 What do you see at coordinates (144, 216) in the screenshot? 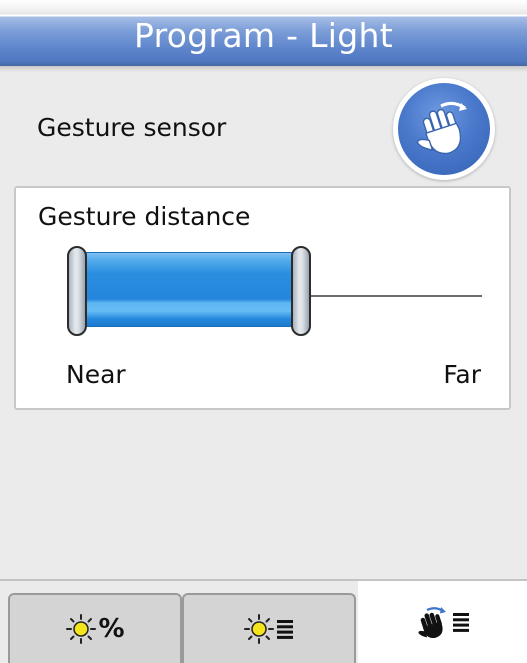
I see `gesture-distance-title: Gesture distance` at bounding box center [144, 216].